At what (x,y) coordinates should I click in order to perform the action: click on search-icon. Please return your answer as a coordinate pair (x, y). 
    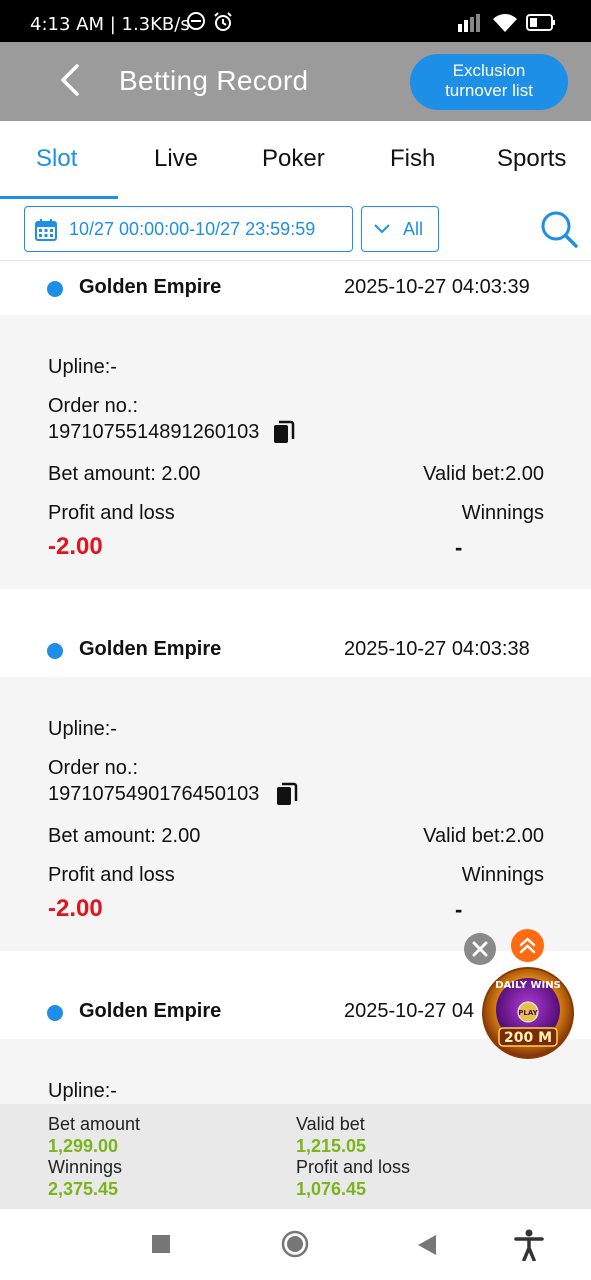
    Looking at the image, I should click on (559, 229).